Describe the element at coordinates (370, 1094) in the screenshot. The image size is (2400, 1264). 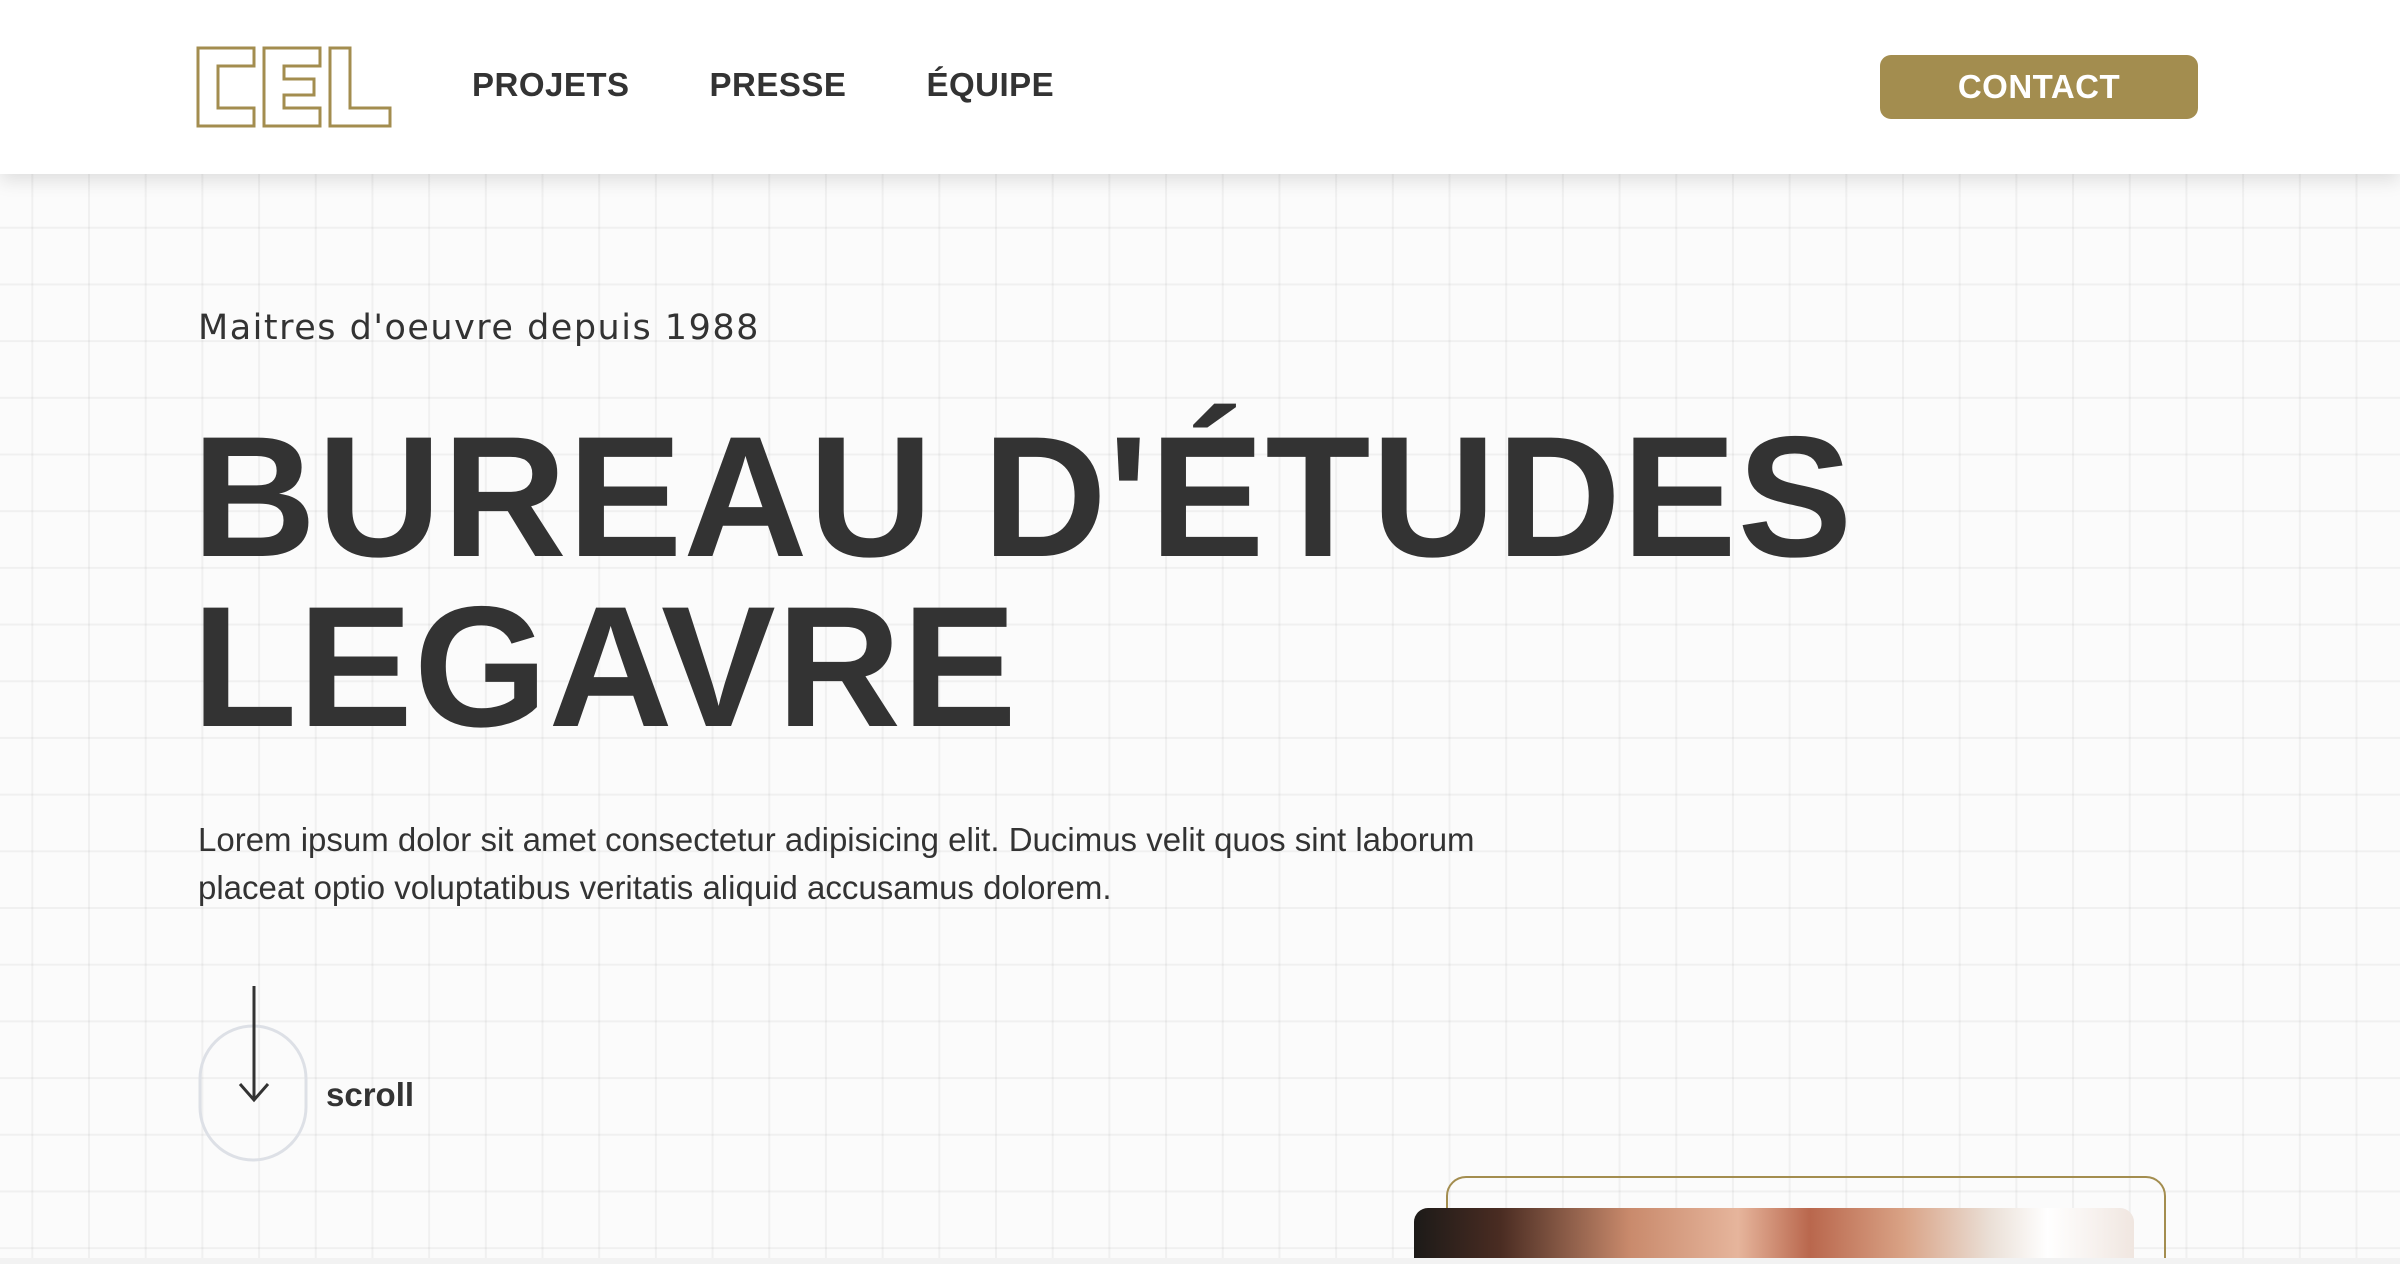
I see `scroll-label: scroll` at that location.